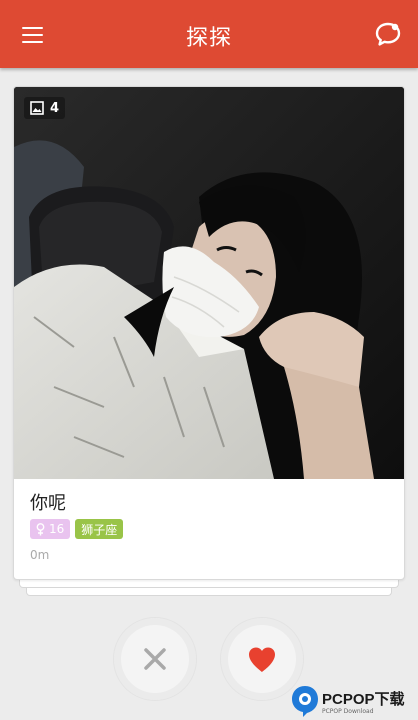 This screenshot has width=418, height=720. What do you see at coordinates (99, 529) in the screenshot?
I see `zodiac-tag: 狮子座` at bounding box center [99, 529].